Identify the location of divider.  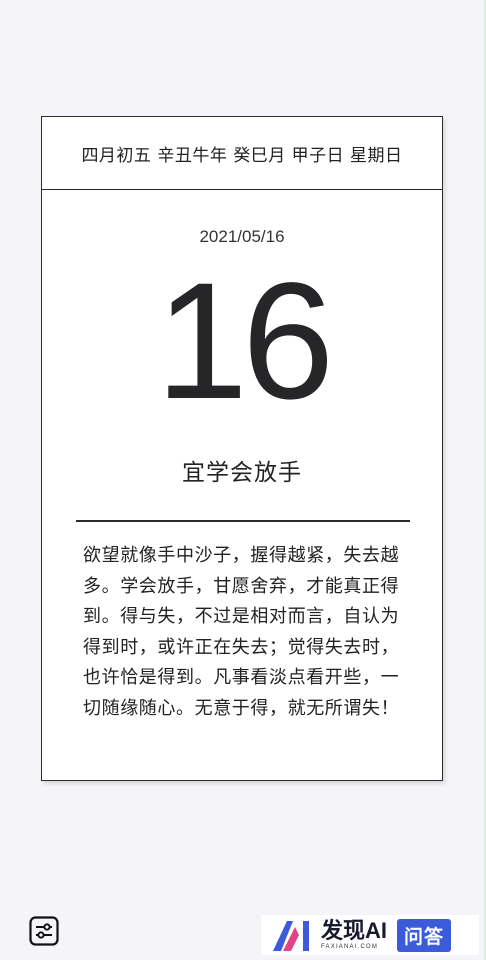
(243, 521).